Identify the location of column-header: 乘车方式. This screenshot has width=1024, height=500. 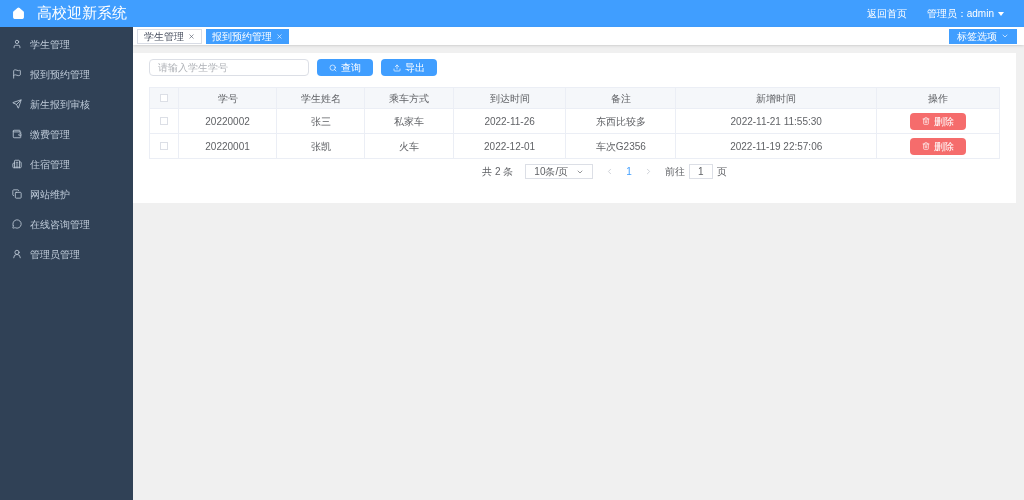
(409, 98).